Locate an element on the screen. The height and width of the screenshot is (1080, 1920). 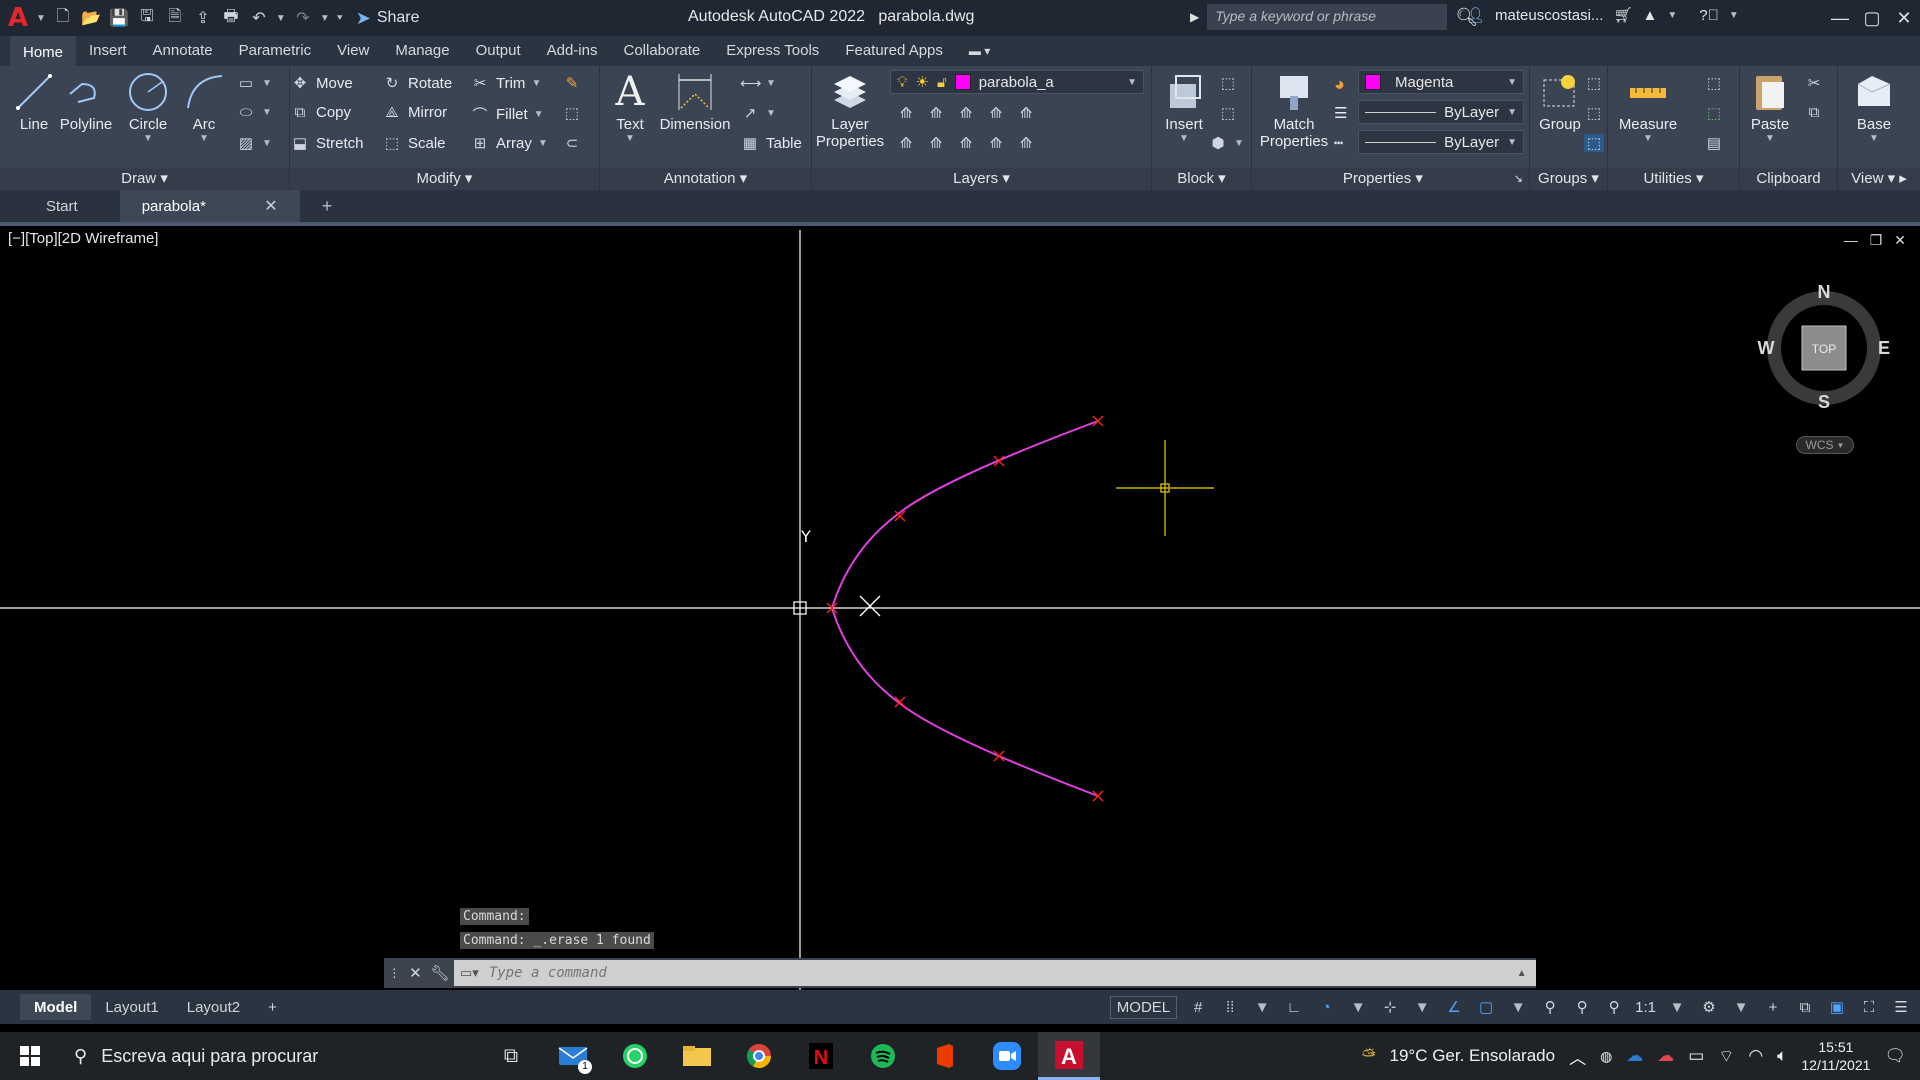
viewcube: TOP N S W E is located at coordinates (1824, 348).